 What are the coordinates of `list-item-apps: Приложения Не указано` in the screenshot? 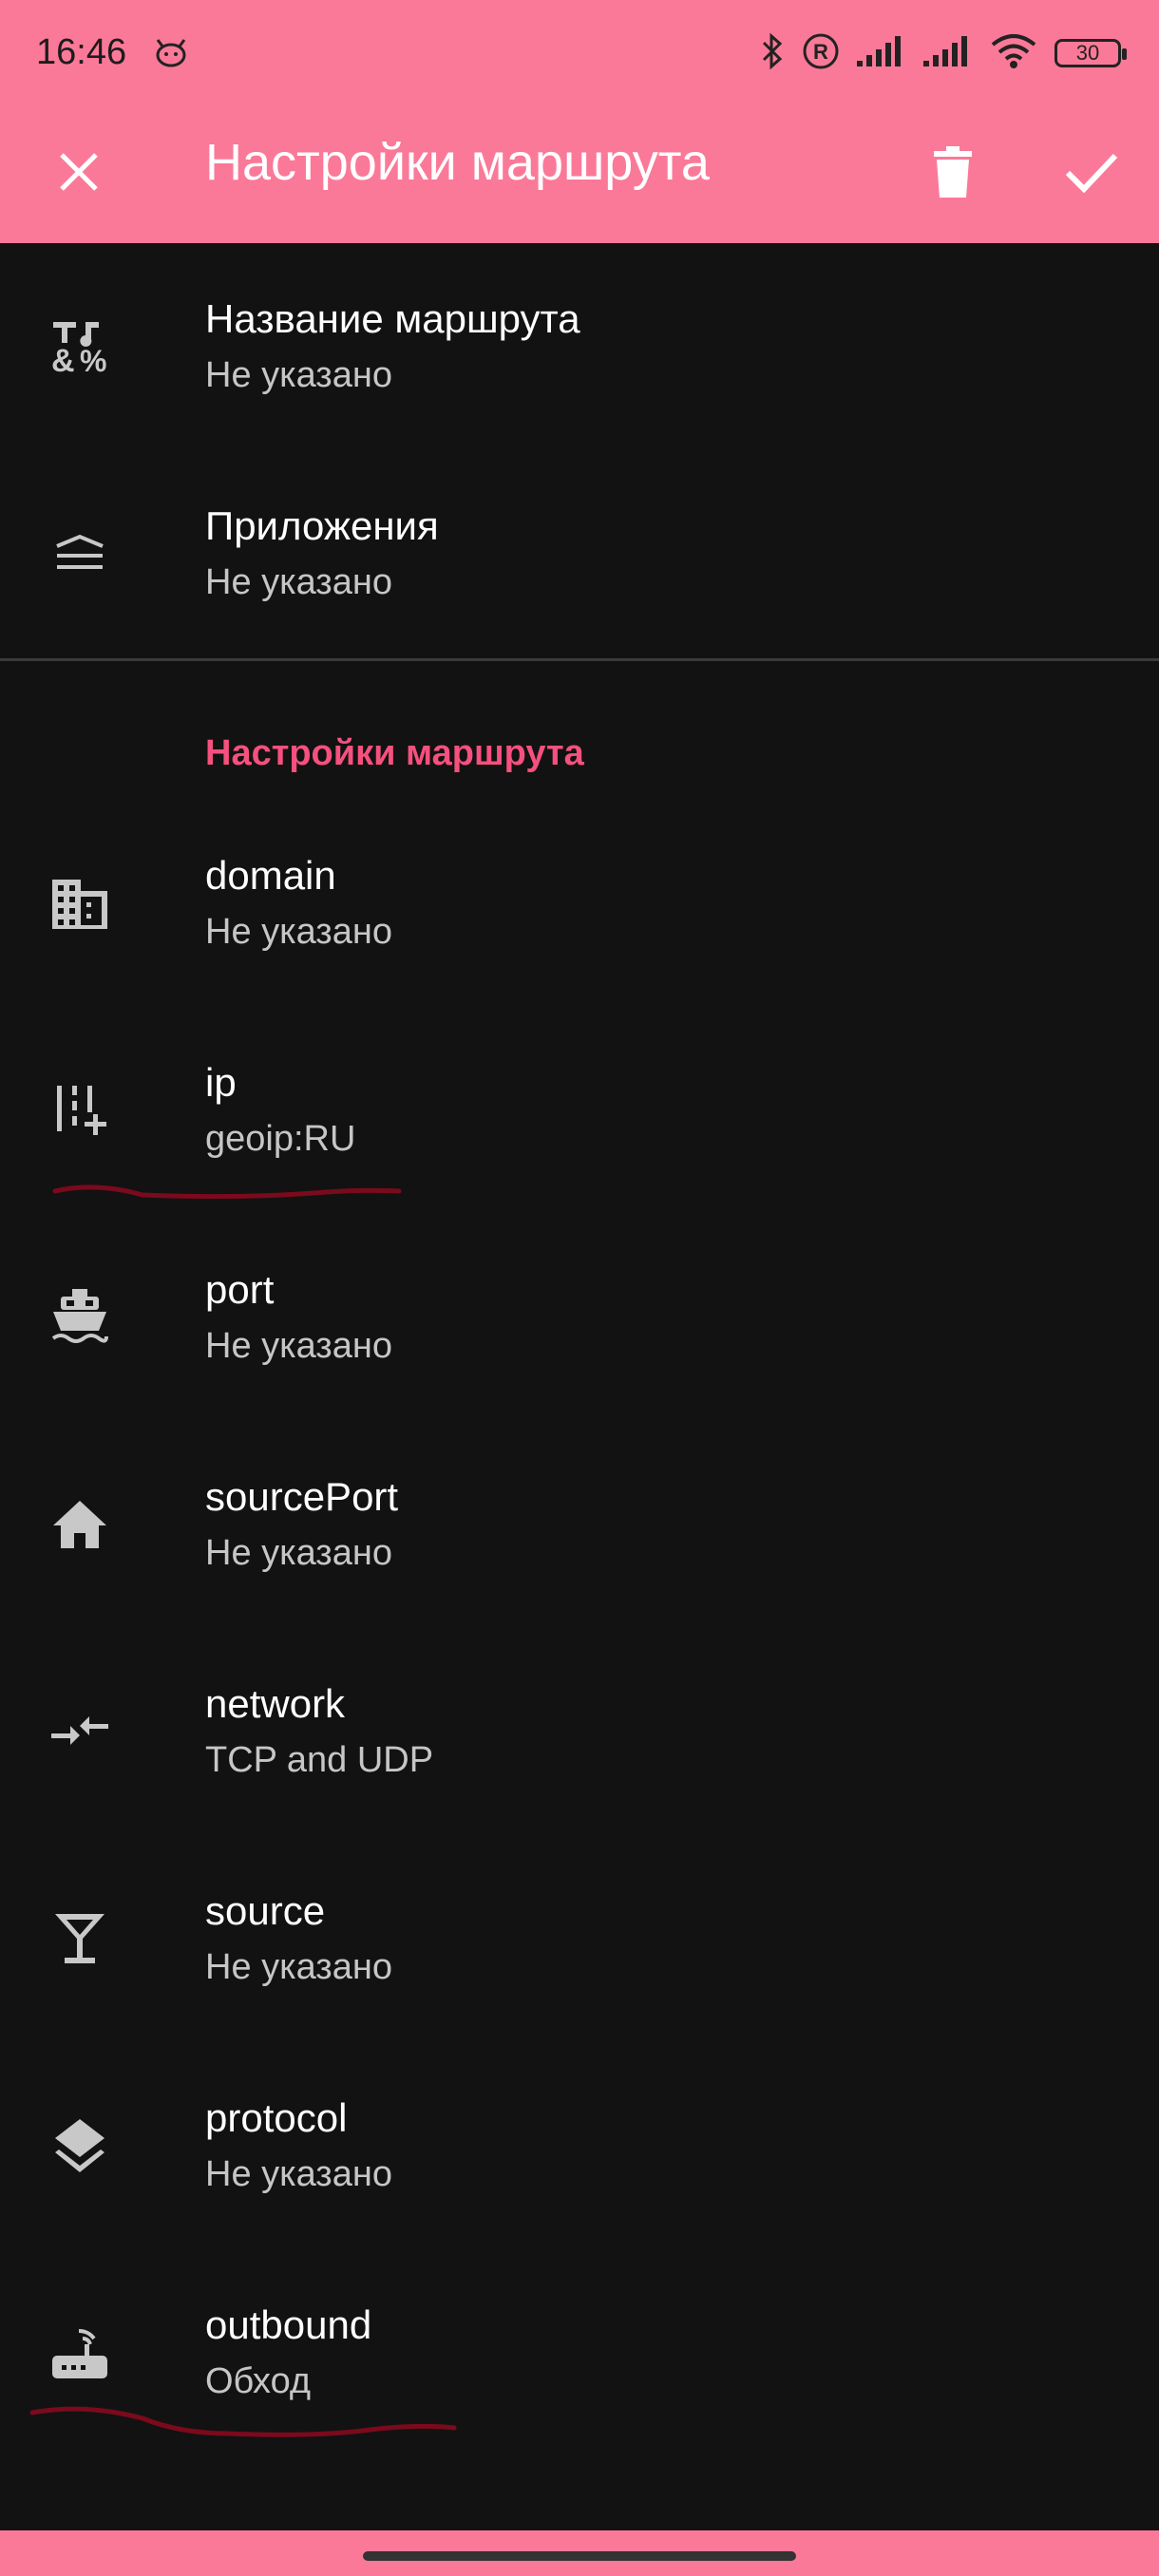 It's located at (579, 553).